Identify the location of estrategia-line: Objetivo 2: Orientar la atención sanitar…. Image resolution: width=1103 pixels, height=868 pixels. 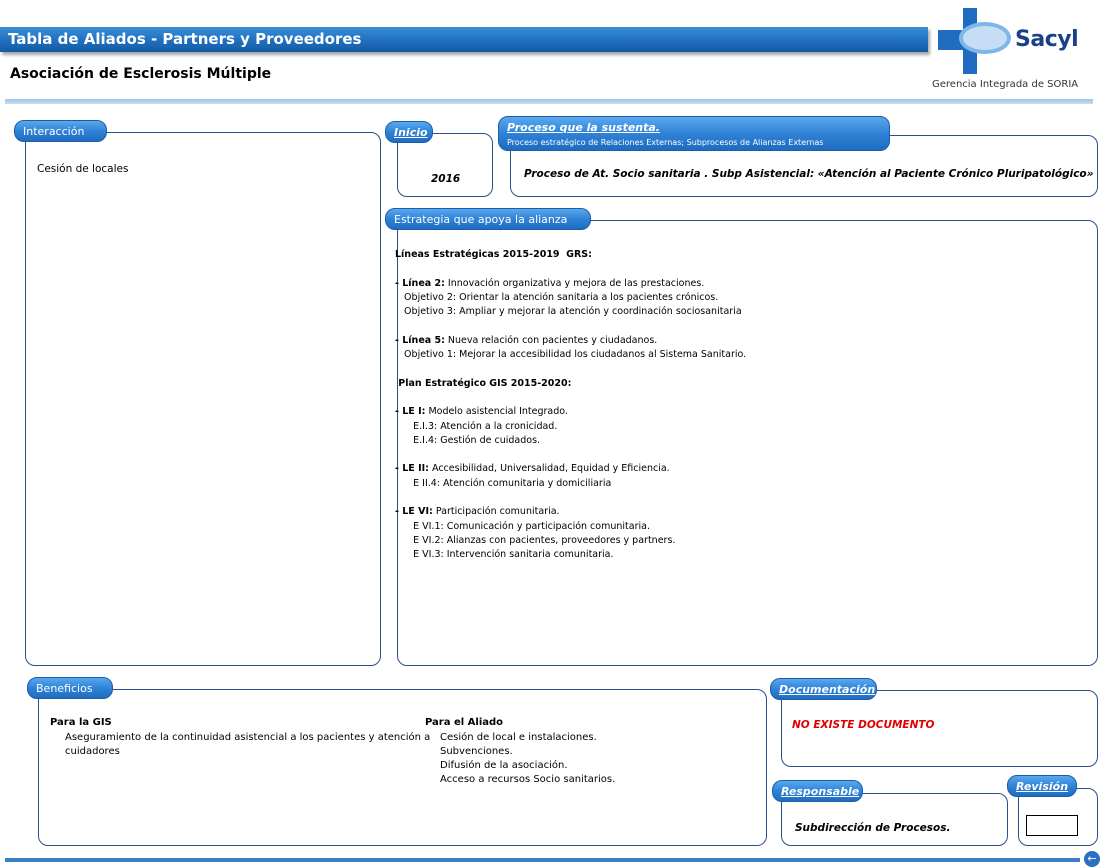
(735, 298).